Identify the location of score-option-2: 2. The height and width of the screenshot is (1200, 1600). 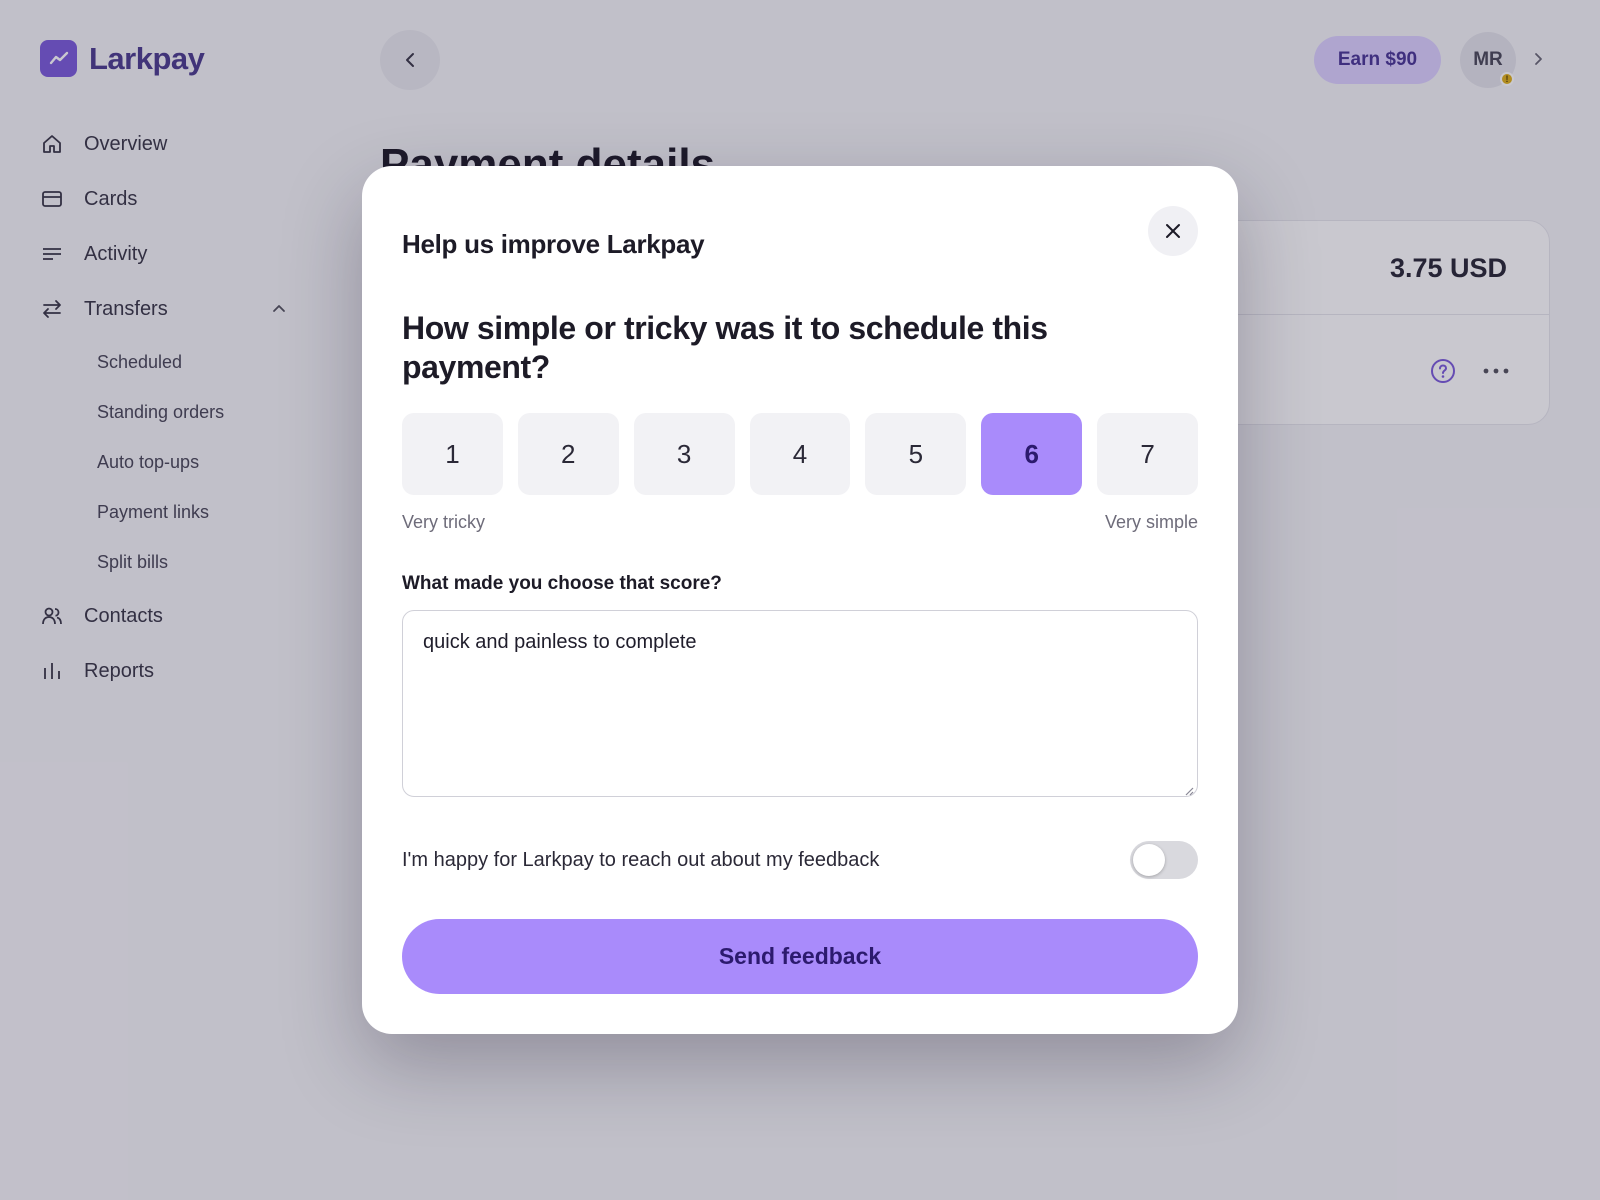
(568, 454).